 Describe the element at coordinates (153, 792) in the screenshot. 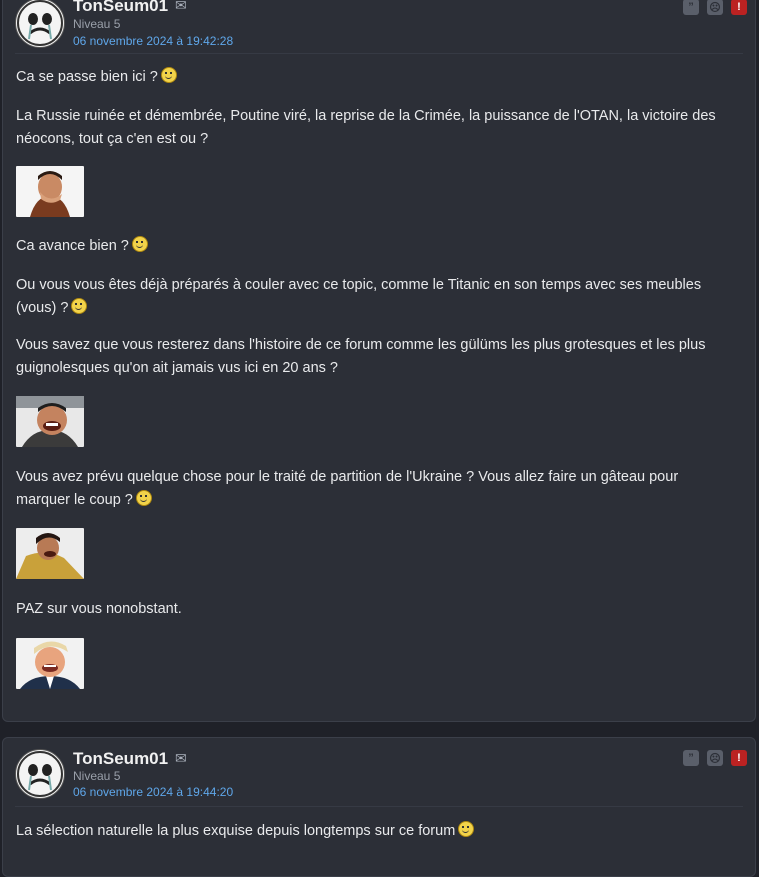

I see `post-date-link: 06 novembre 2024 à 19:44:20` at that location.